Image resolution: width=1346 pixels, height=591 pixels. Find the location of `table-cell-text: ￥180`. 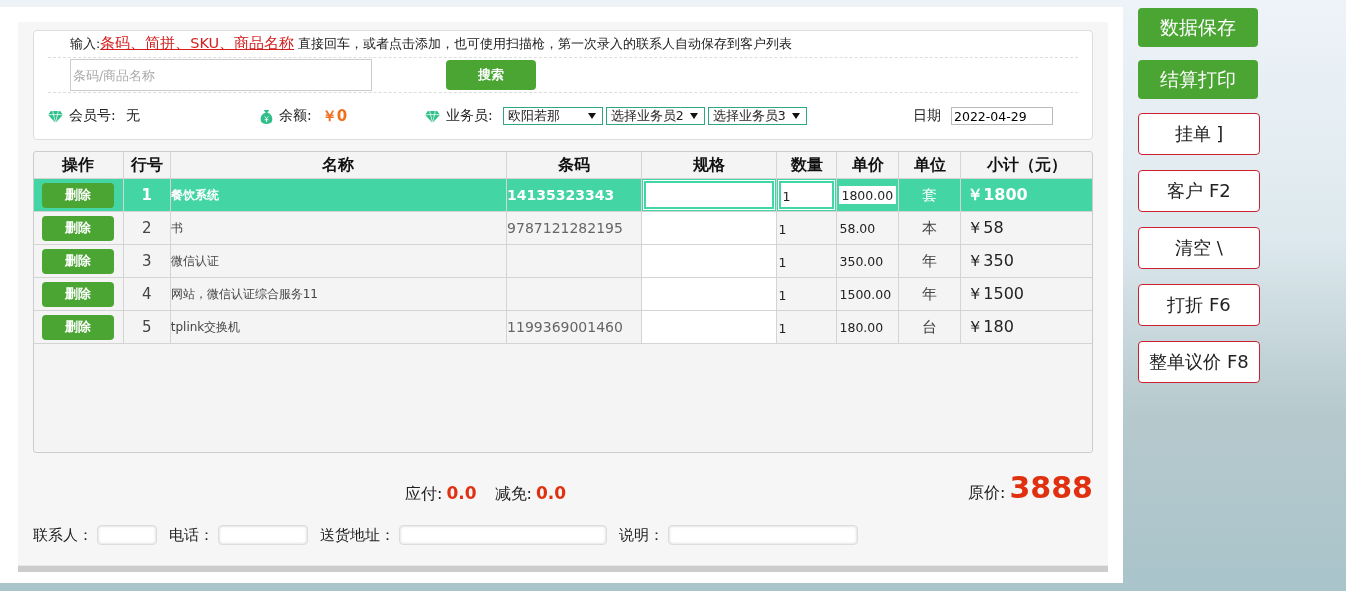

table-cell-text: ￥180 is located at coordinates (990, 326).